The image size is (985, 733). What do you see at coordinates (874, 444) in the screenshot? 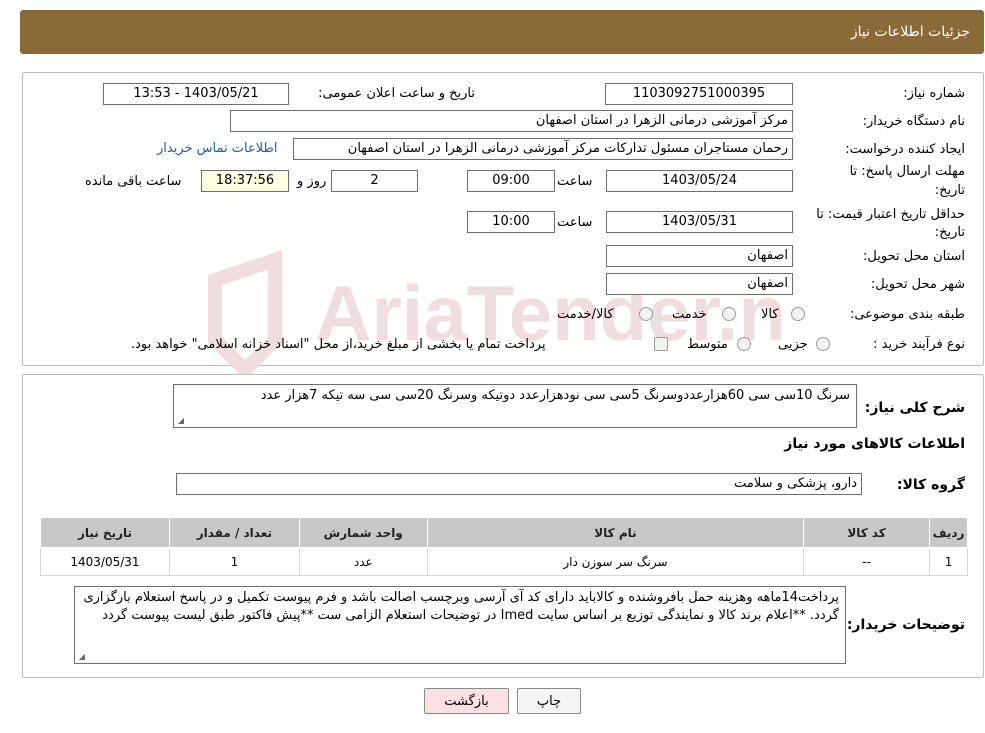
I see `goods-info-title: اطلاعات کالاهای مورد نیاز` at bounding box center [874, 444].